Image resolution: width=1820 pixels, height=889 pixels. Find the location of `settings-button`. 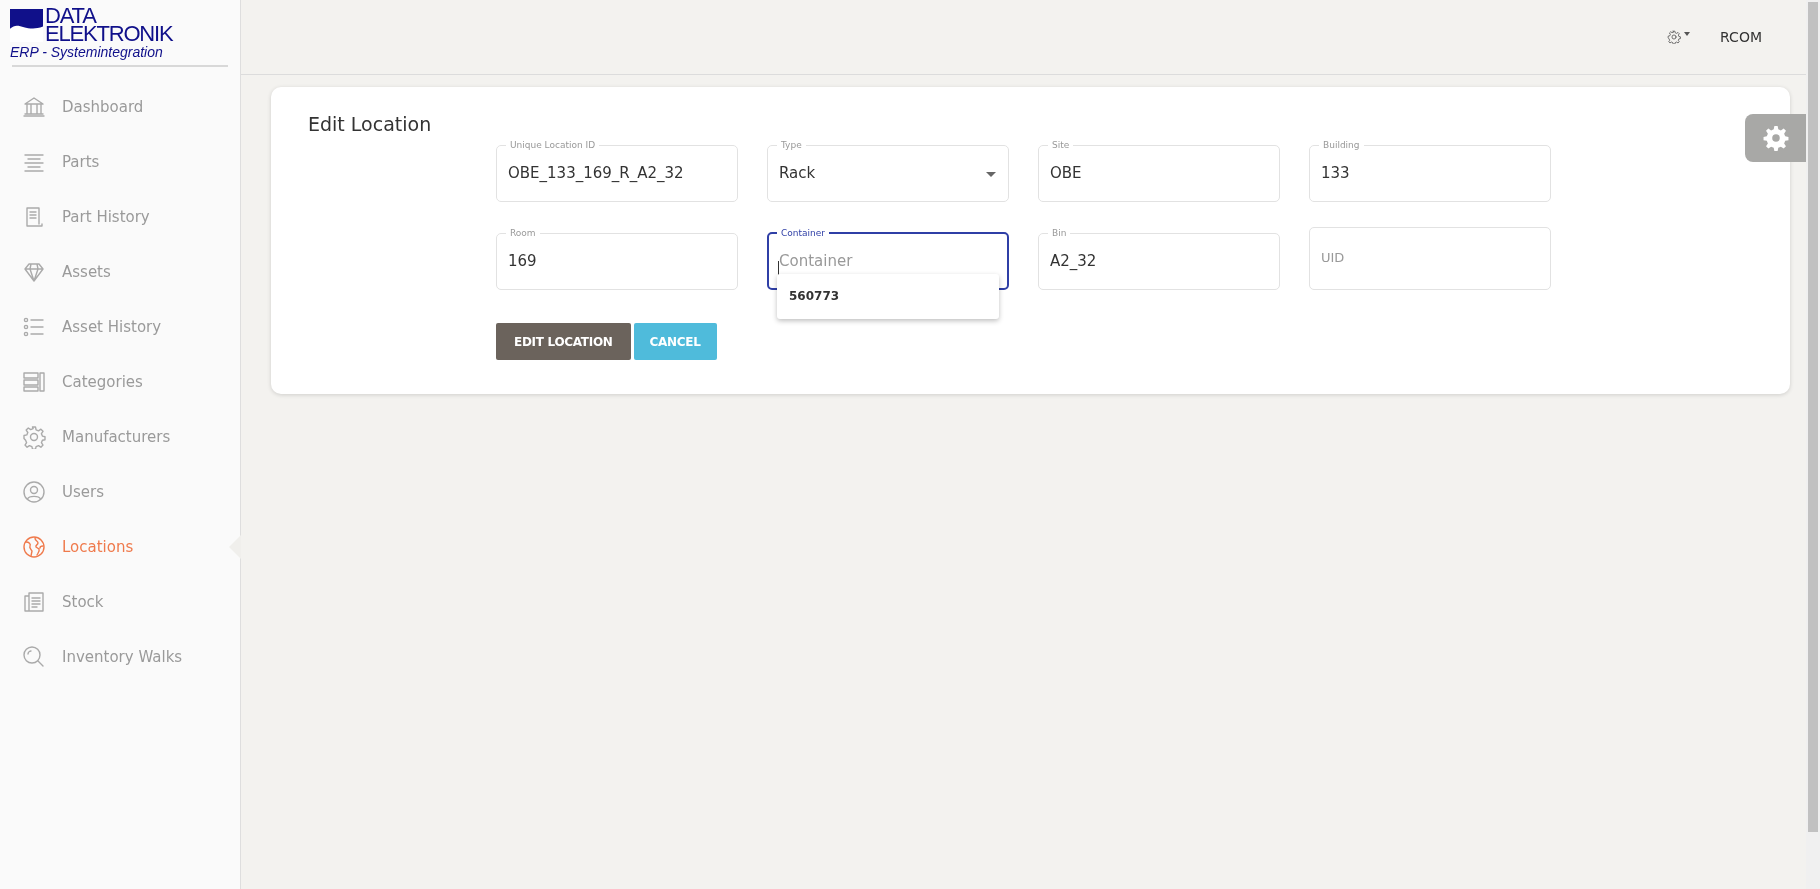

settings-button is located at coordinates (1775, 138).